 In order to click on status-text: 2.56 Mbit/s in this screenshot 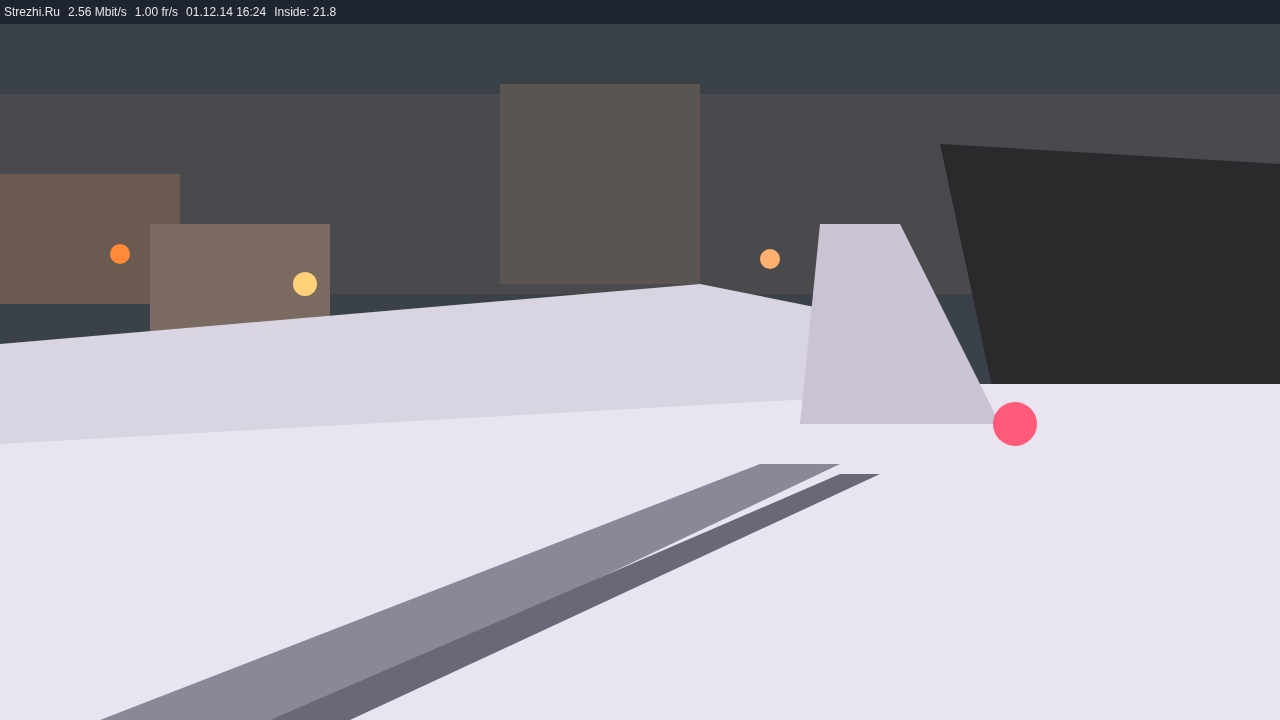, I will do `click(97, 12)`.